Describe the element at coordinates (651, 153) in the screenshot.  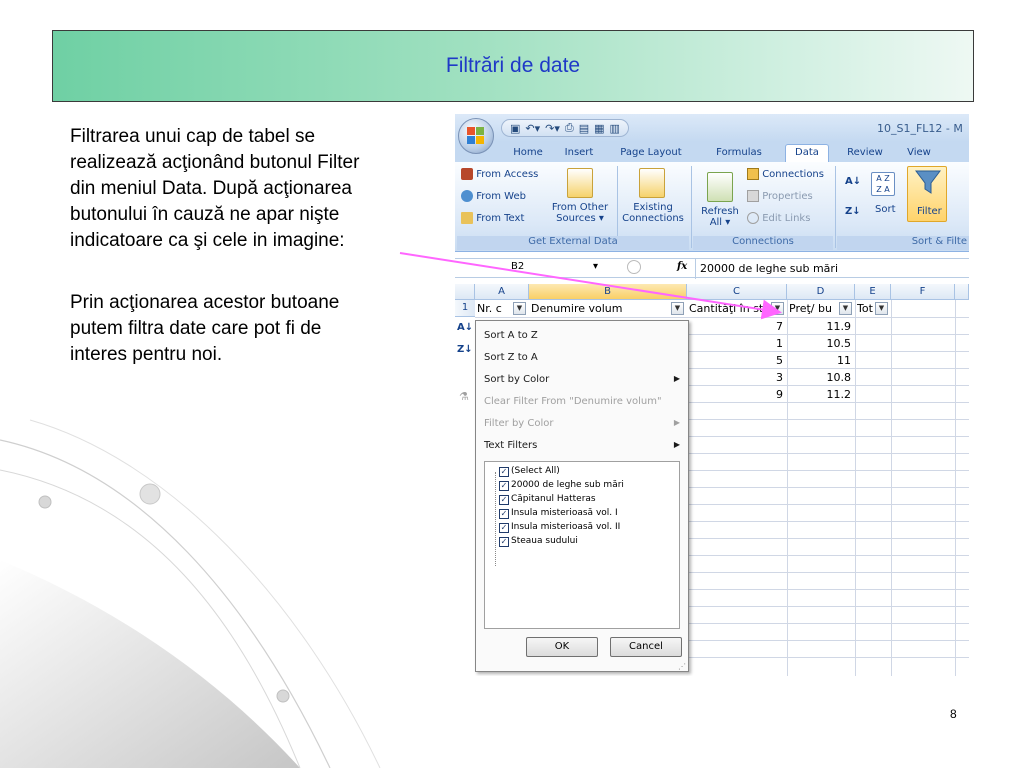
I see `tab-page-layout: Page Layout` at that location.